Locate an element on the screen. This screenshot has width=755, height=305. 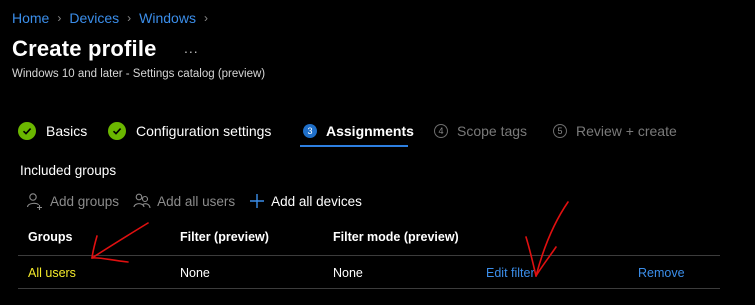
included-groups-heading: Included groups is located at coordinates (68, 170).